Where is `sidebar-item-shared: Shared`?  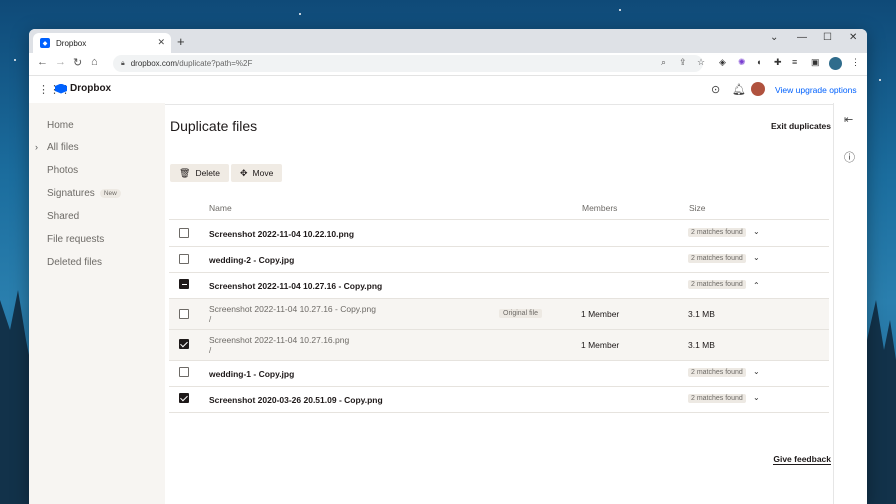
sidebar-item-shared: Shared is located at coordinates (63, 216).